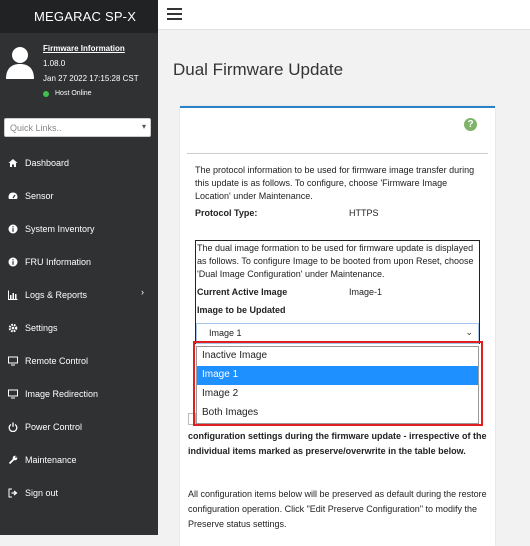 This screenshot has width=530, height=546. What do you see at coordinates (58, 261) in the screenshot?
I see `nav-fru-information-label: FRU Information` at bounding box center [58, 261].